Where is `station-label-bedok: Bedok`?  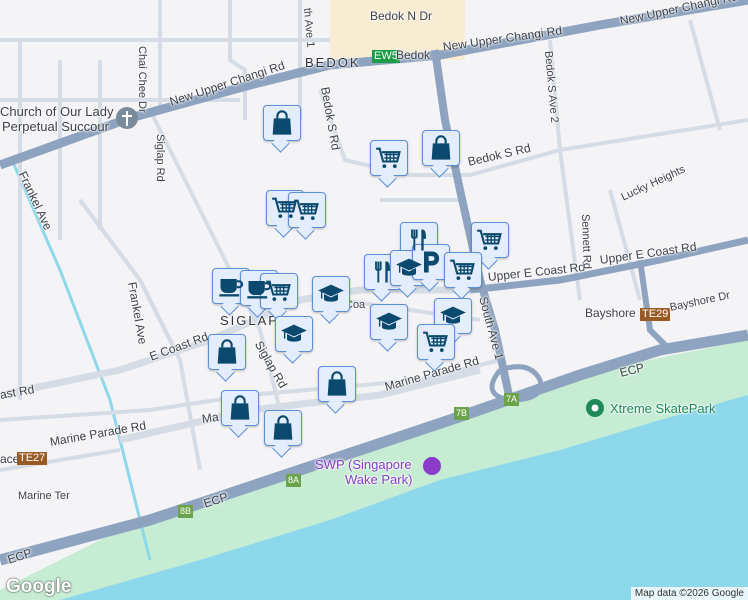
station-label-bedok: Bedok is located at coordinates (413, 55).